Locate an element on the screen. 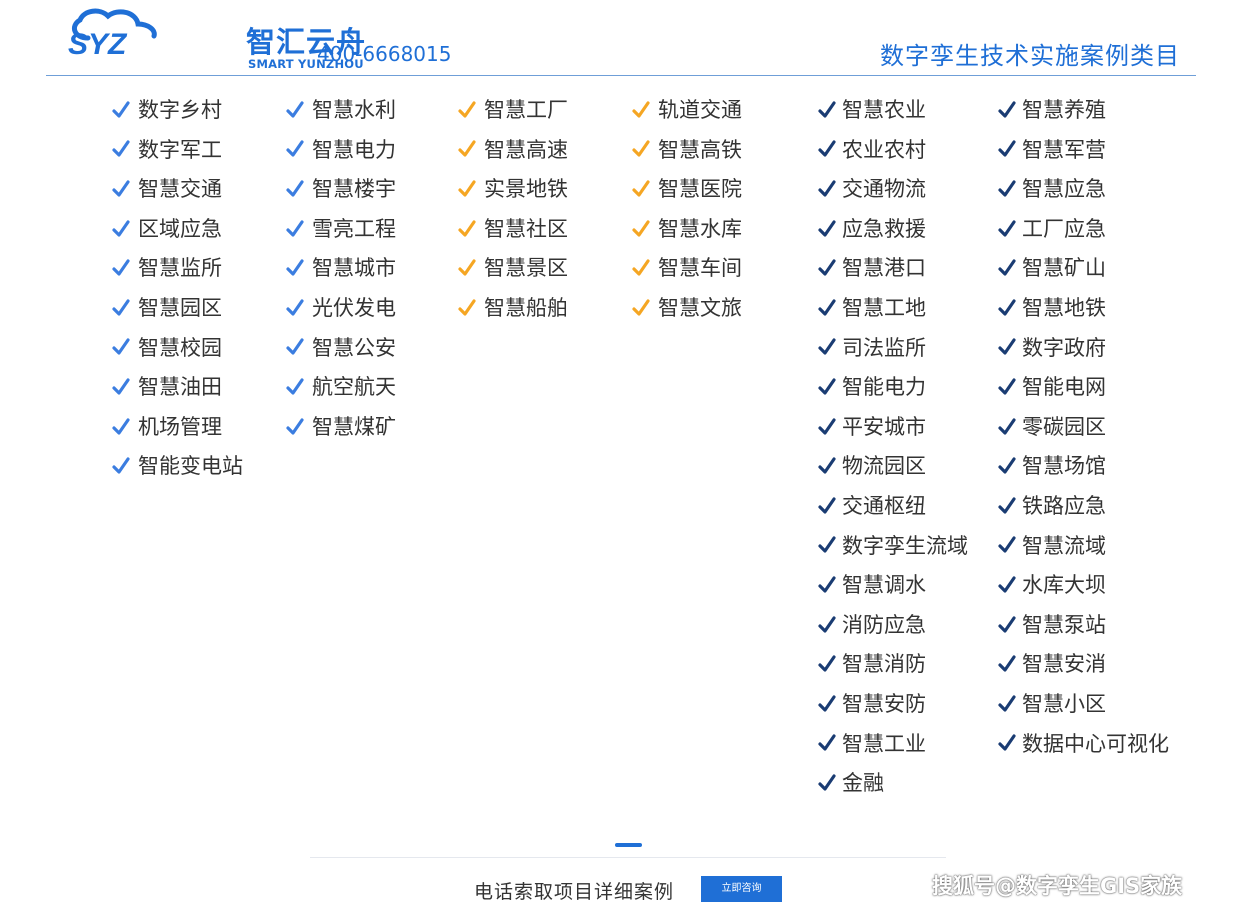  category-item: 智慧安消 is located at coordinates (1083, 665).